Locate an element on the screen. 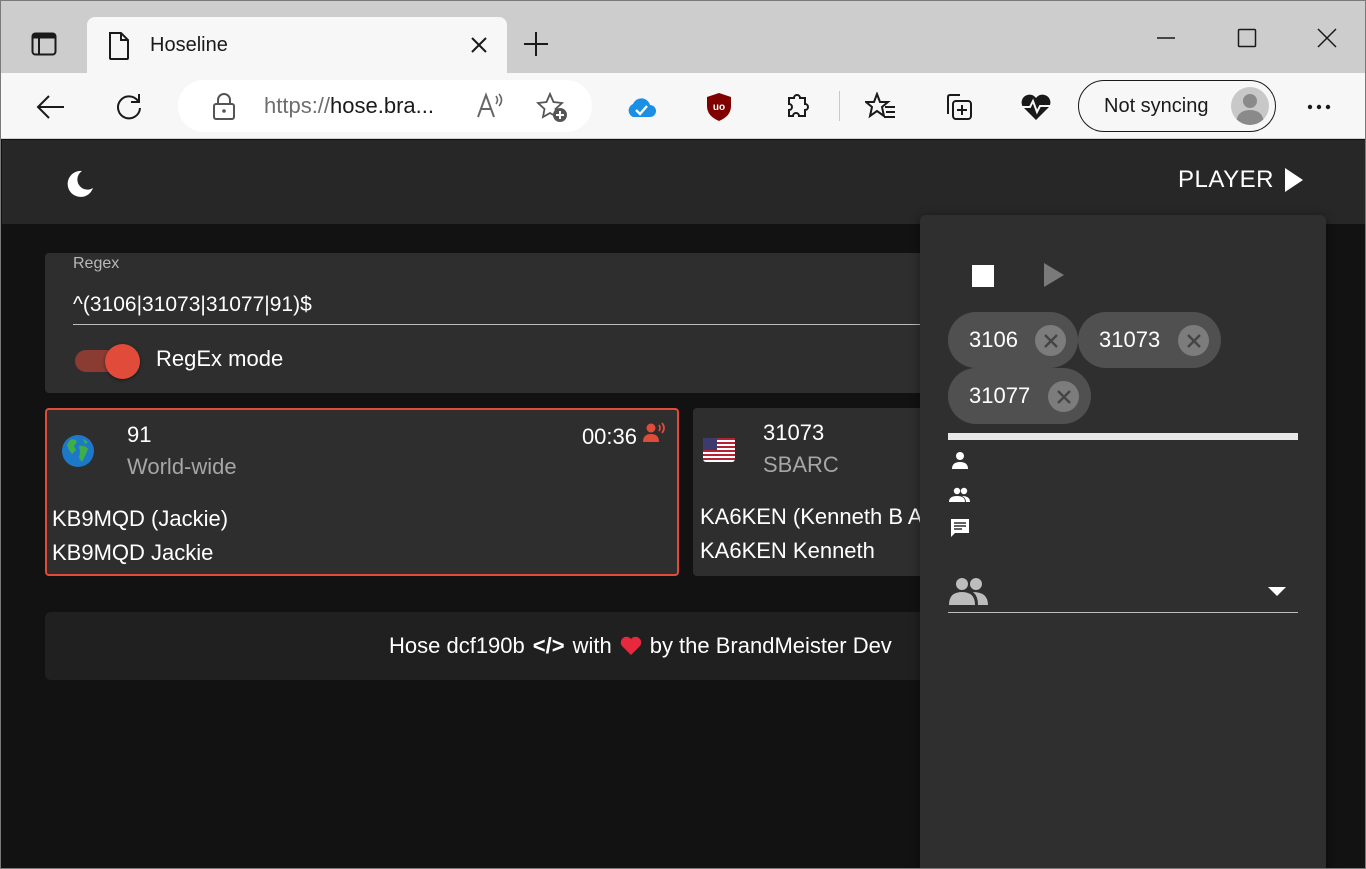 The width and height of the screenshot is (1366, 869). talkgroup-chip: 3106 is located at coordinates (1013, 340).